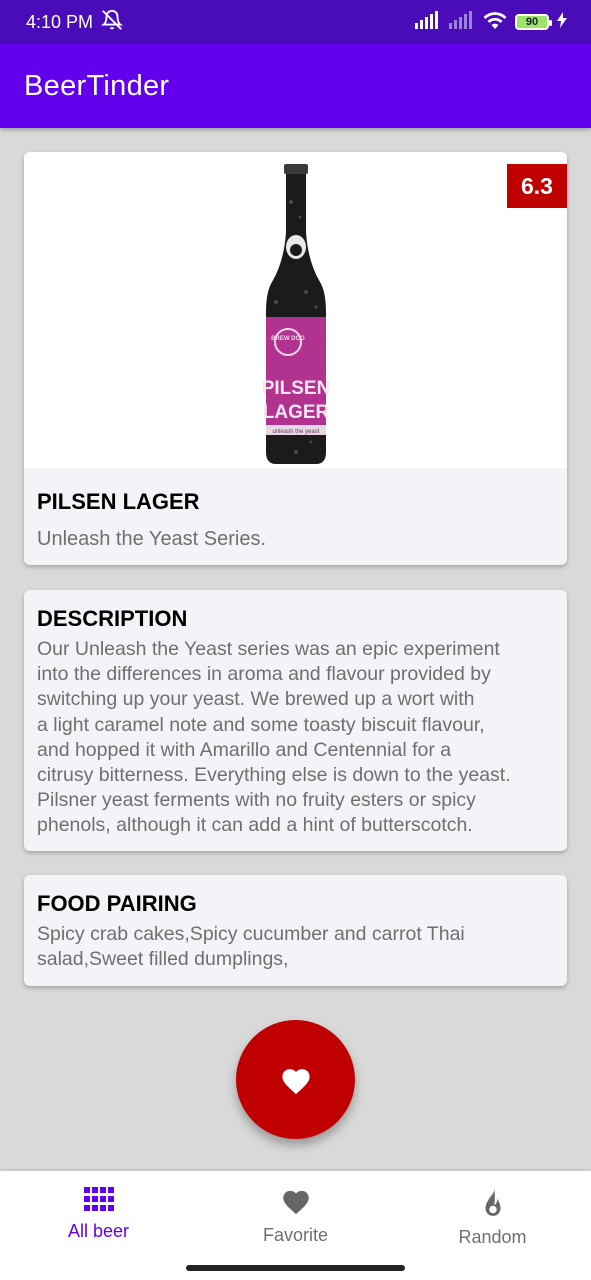 The width and height of the screenshot is (591, 1280). What do you see at coordinates (60, 21) in the screenshot?
I see `status-time: 4:10 PM` at bounding box center [60, 21].